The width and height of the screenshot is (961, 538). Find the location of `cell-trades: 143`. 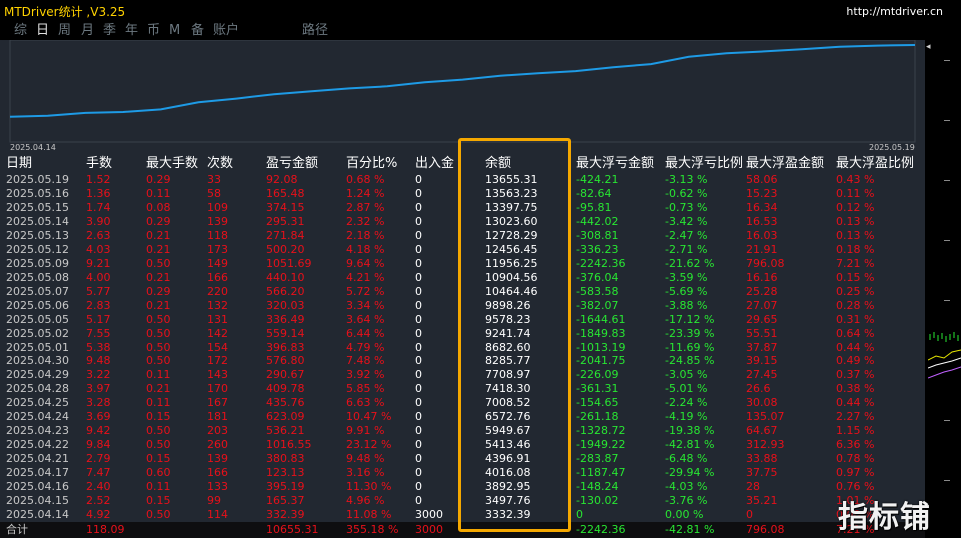

cell-trades: 143 is located at coordinates (217, 375).